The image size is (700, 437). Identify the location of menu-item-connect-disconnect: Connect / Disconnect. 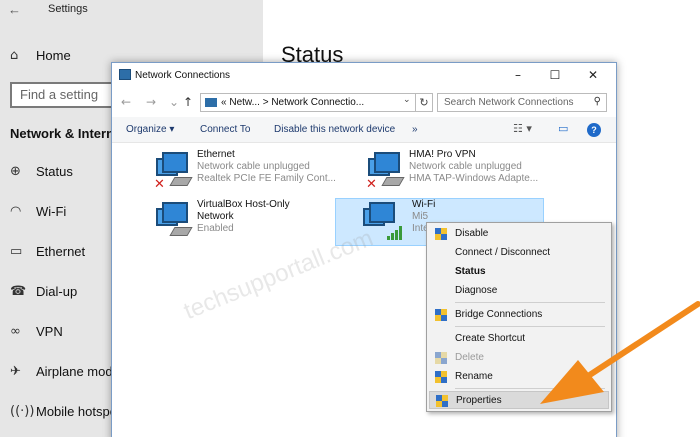
(519, 253).